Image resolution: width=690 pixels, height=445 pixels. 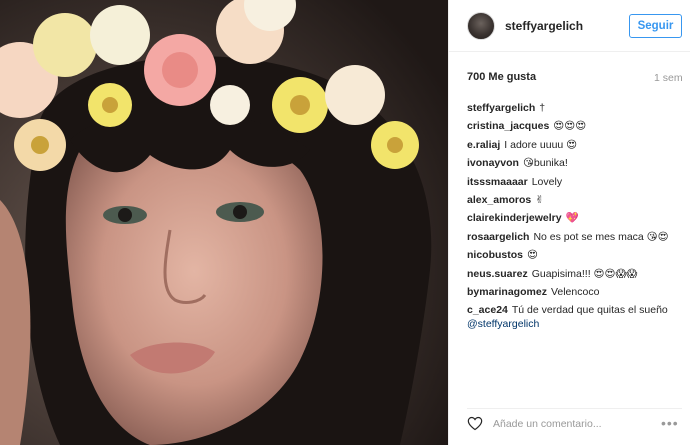 I want to click on comment-username: steffyargelich, so click(x=501, y=108).